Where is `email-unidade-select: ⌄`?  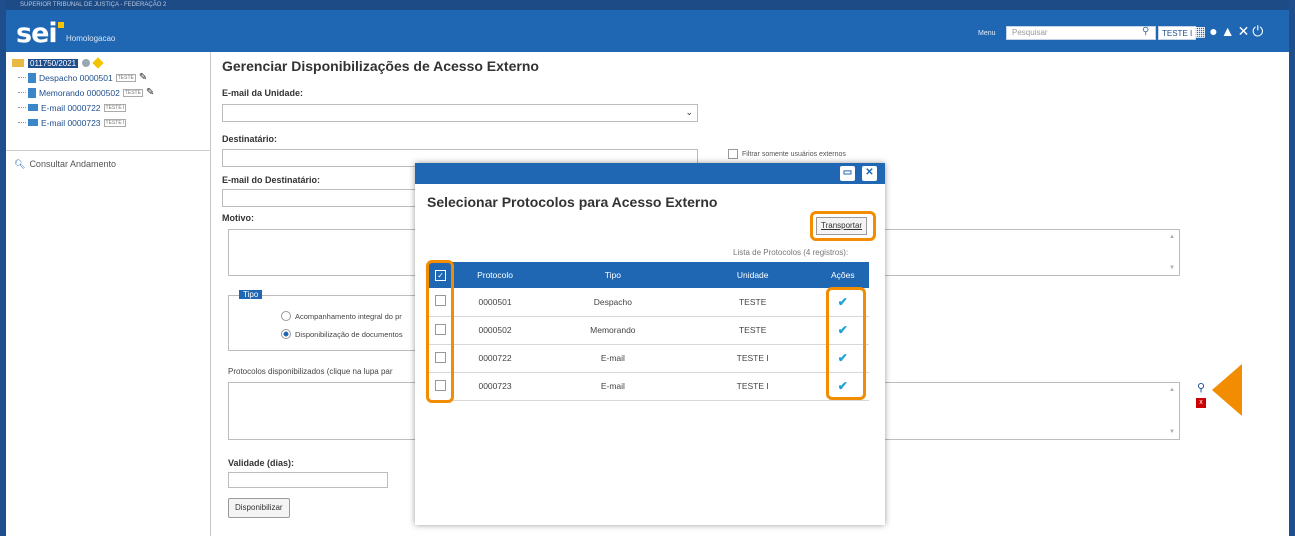 email-unidade-select: ⌄ is located at coordinates (460, 113).